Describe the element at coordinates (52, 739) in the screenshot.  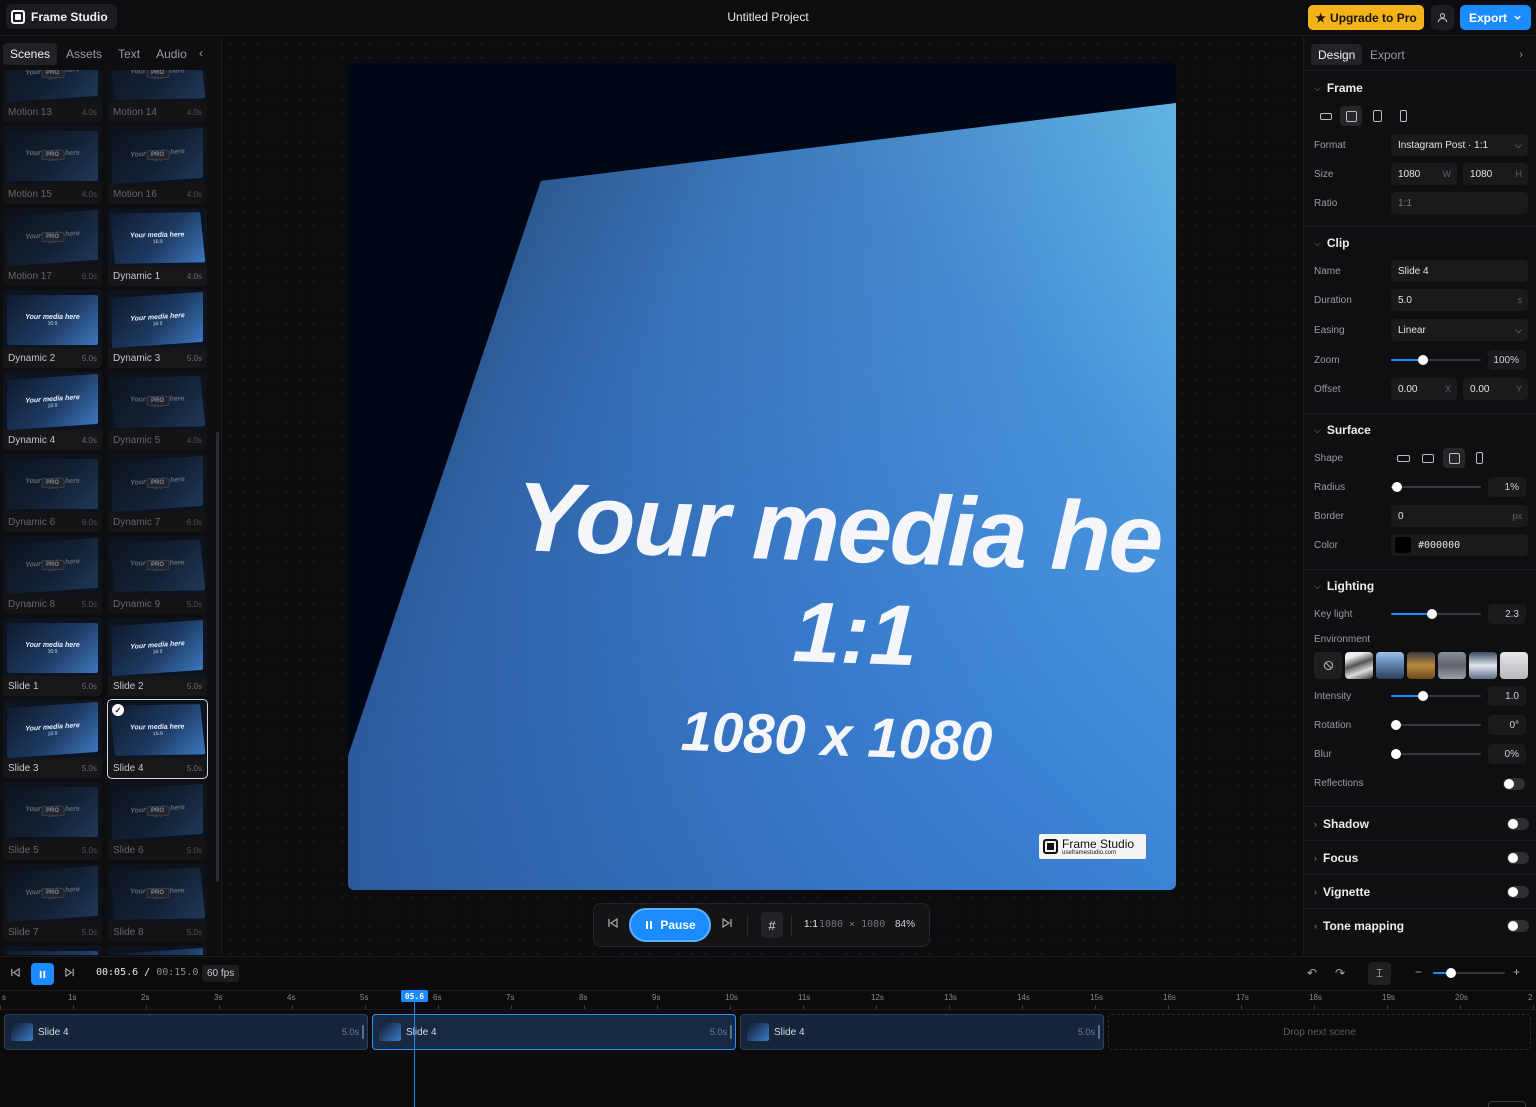
I see `scene-card: Your media here 16:9 Slide 3 5.0s` at that location.